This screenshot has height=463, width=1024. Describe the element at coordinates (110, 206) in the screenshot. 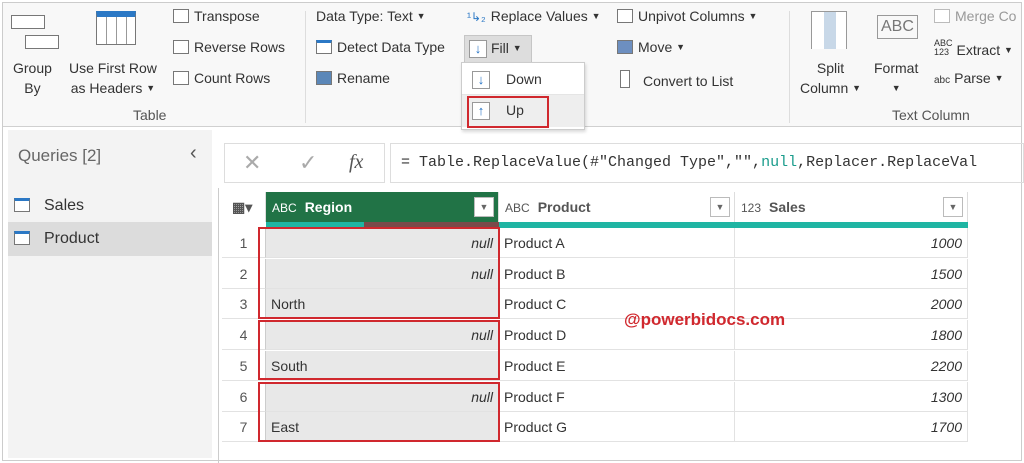

I see `query-item-sales: Sales` at that location.